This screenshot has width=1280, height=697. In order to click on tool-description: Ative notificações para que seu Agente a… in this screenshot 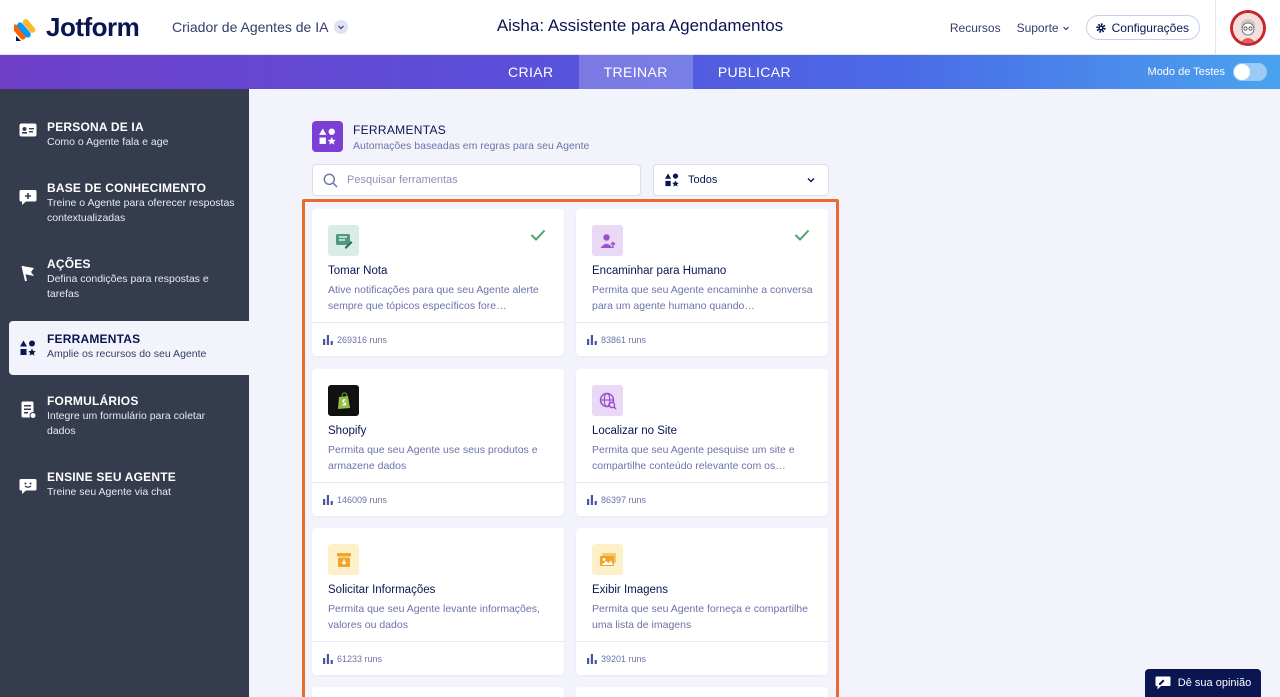, I will do `click(433, 298)`.